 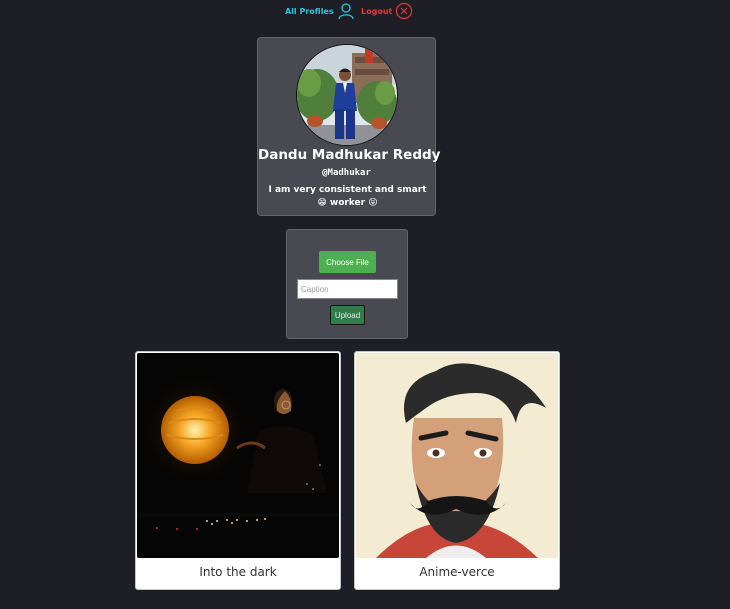 I want to click on close-circle-icon, so click(x=404, y=11).